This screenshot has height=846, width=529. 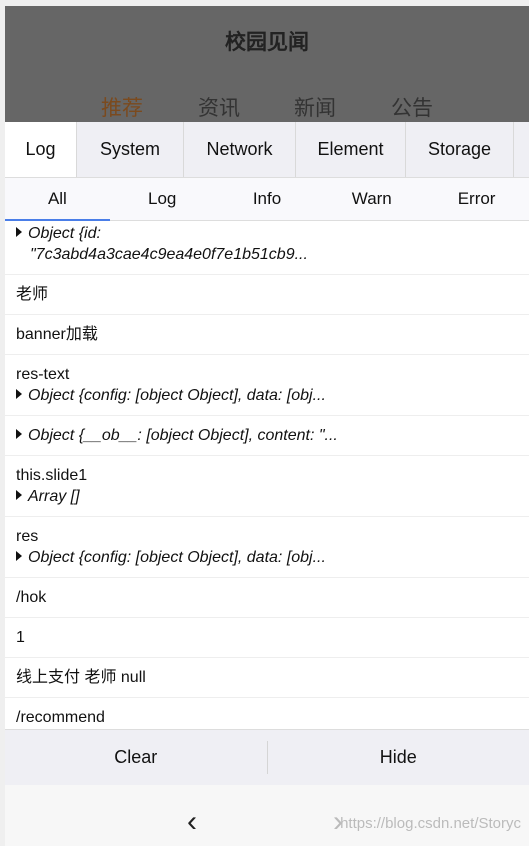 I want to click on log-object: Array [], so click(x=54, y=496).